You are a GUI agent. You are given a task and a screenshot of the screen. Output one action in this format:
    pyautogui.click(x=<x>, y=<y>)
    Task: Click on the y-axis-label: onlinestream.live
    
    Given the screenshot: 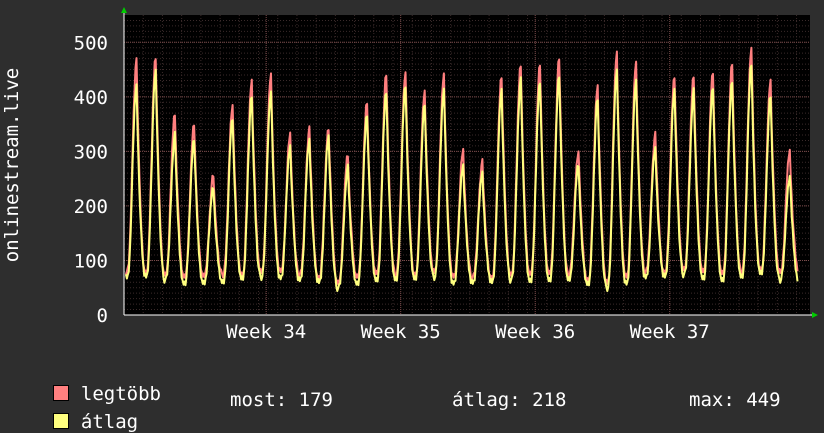 What is the action you would take?
    pyautogui.click(x=12, y=165)
    